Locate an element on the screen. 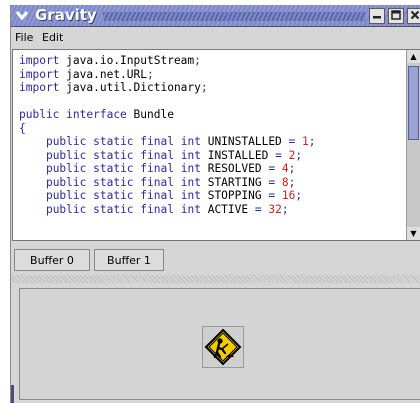 This screenshot has width=420, height=403. scrollbar-thumb is located at coordinates (413, 103).